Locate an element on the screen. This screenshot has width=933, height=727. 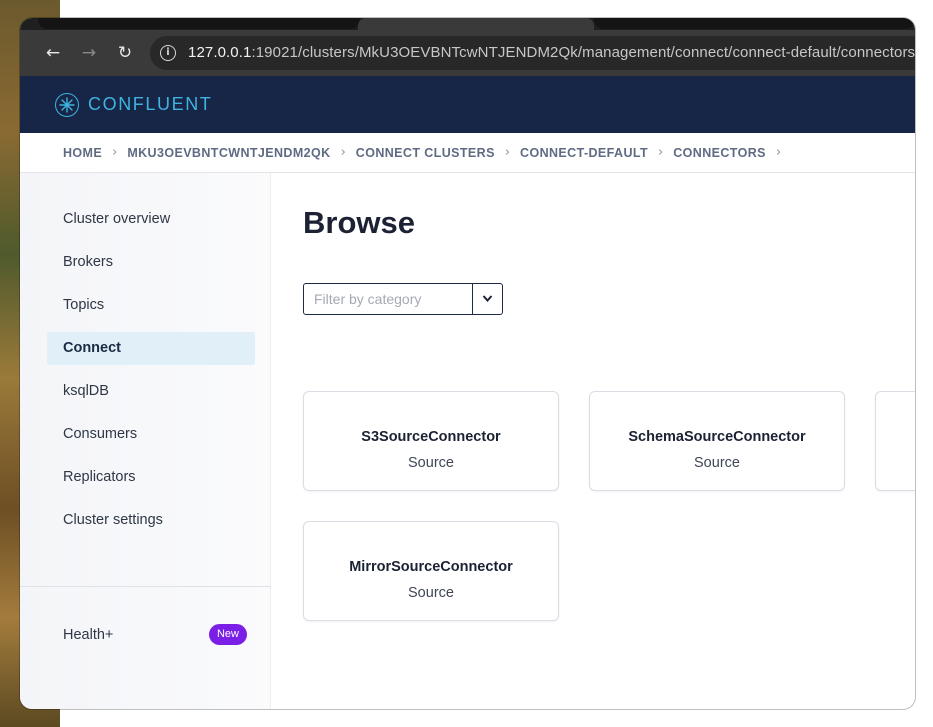
back-button: ← is located at coordinates (53, 53).